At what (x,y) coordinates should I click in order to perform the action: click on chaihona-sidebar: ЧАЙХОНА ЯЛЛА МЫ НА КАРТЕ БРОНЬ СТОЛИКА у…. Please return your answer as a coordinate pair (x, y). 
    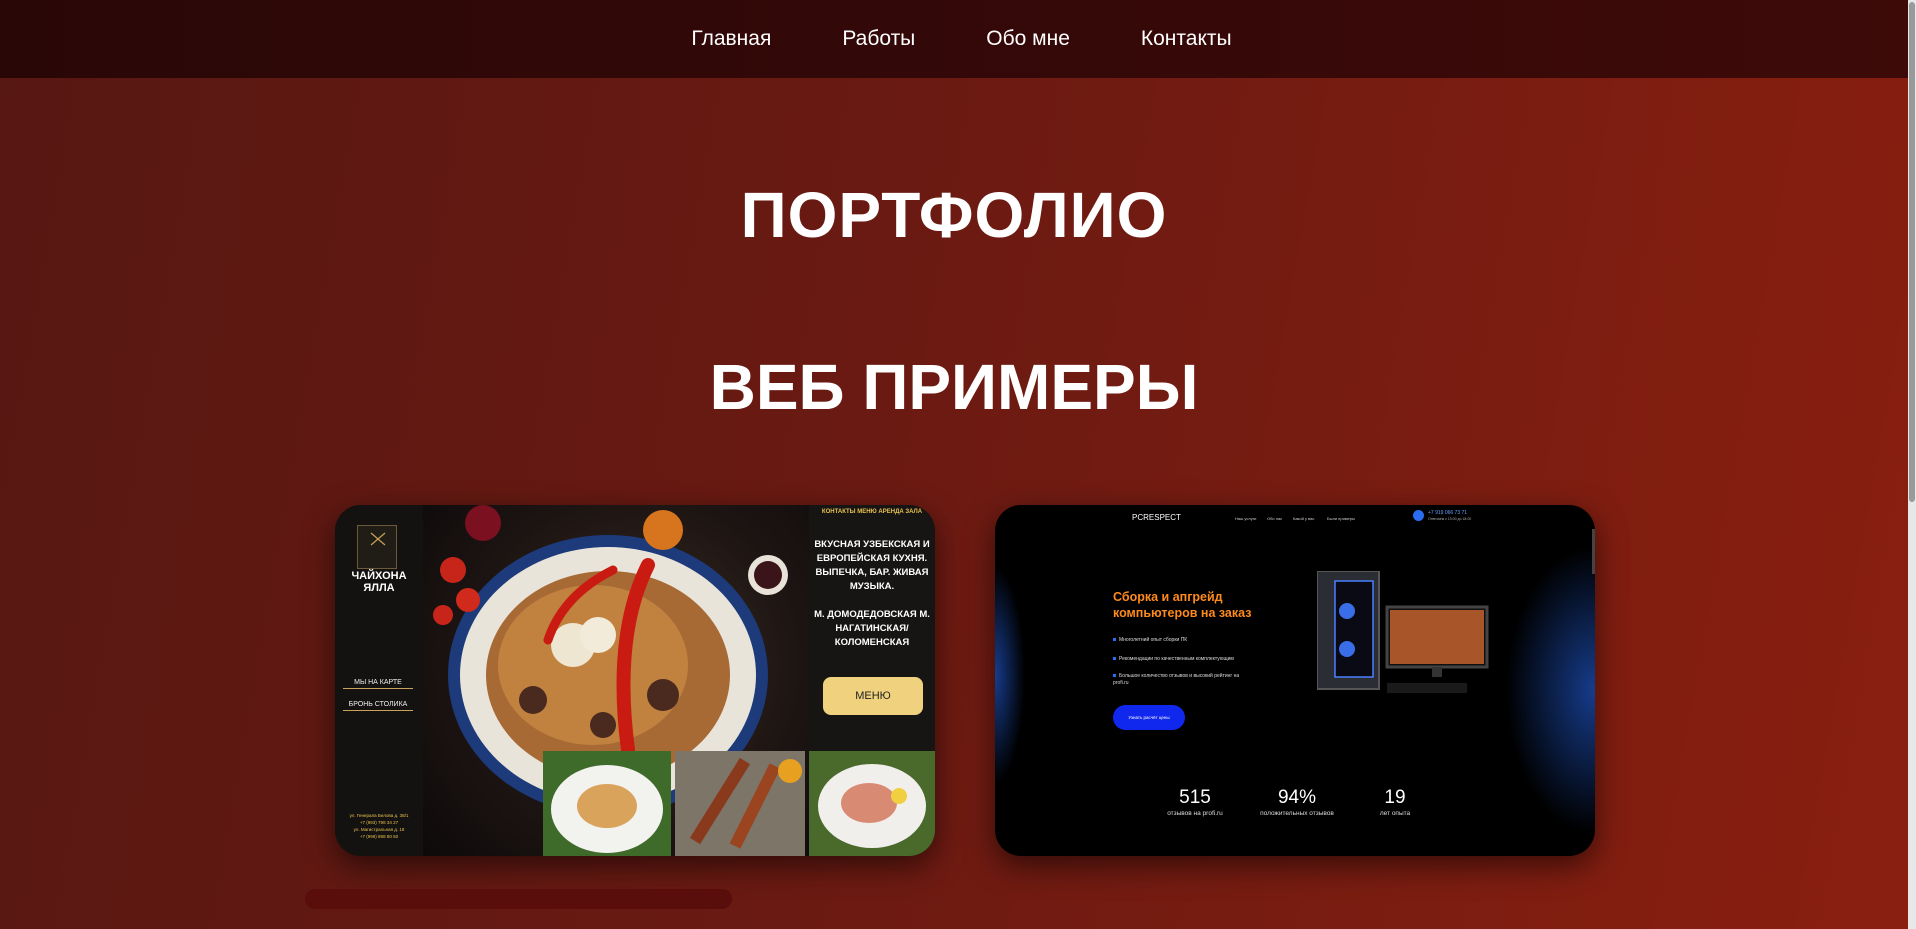
    Looking at the image, I should click on (379, 680).